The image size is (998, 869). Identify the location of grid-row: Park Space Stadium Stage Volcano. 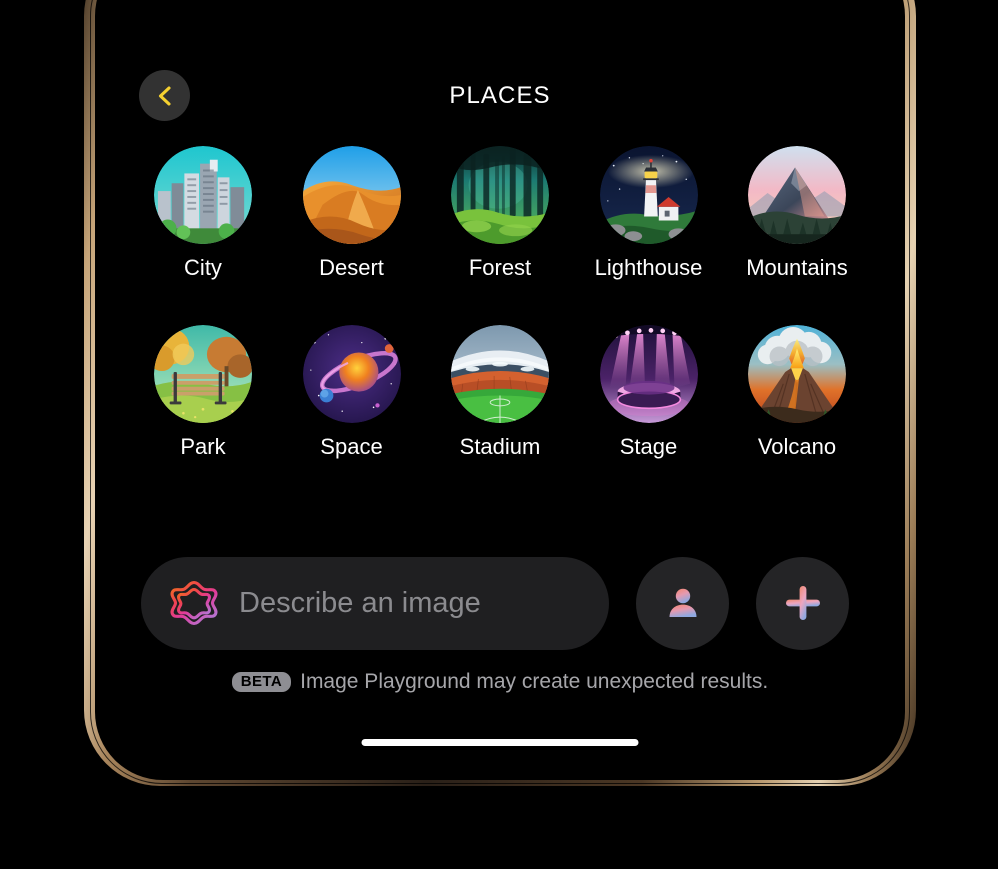
(500, 392).